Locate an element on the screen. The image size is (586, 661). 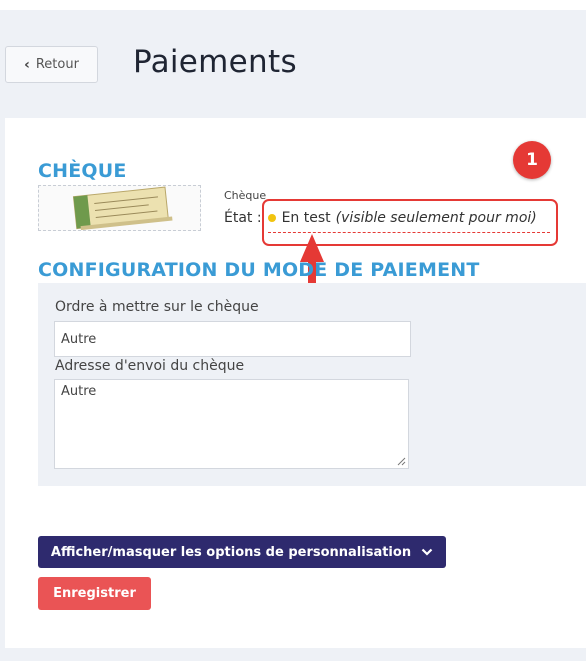
chevron-left-icon: ‹ is located at coordinates (27, 64).